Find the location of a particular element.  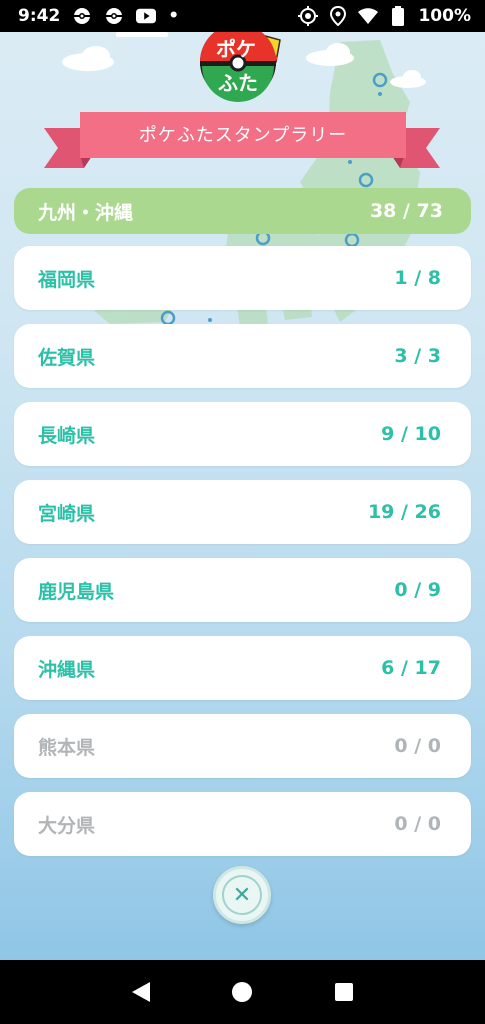

battery-percent: 100% is located at coordinates (444, 16).